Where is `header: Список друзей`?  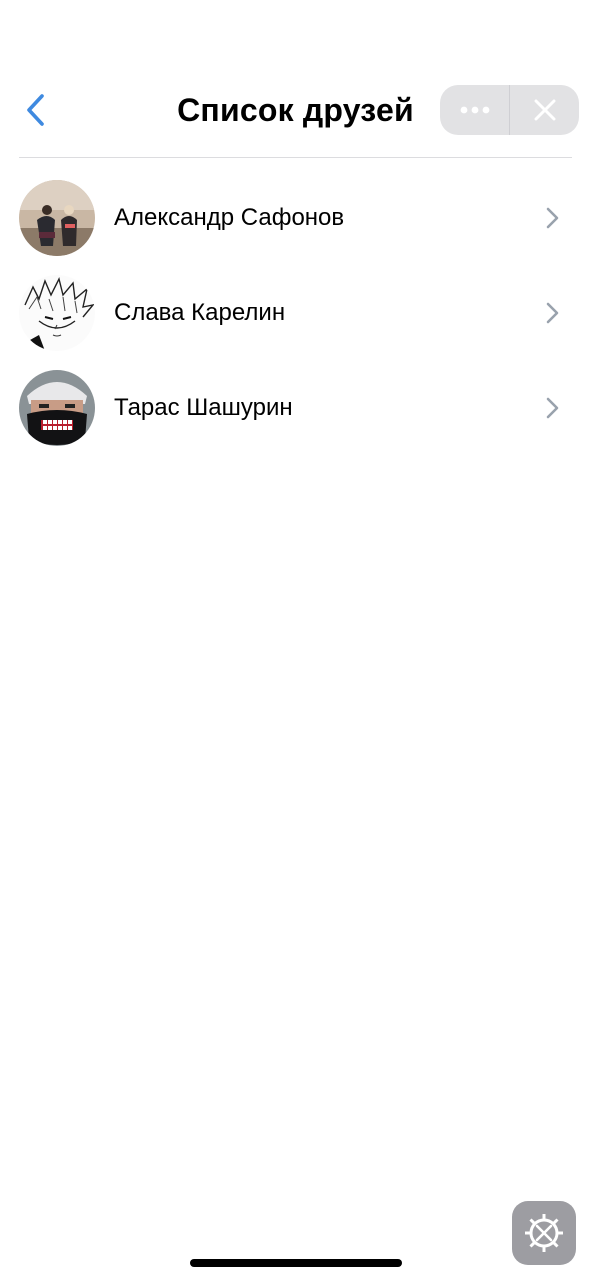 header: Список друзей is located at coordinates (295, 79).